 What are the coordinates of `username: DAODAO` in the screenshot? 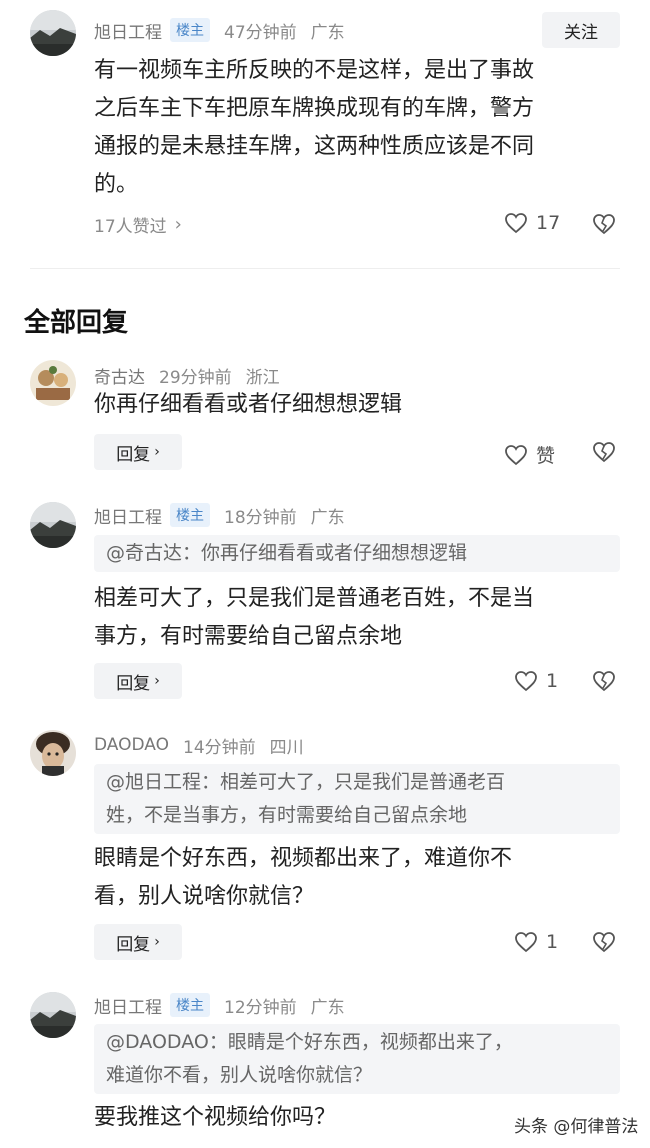 It's located at (131, 745).